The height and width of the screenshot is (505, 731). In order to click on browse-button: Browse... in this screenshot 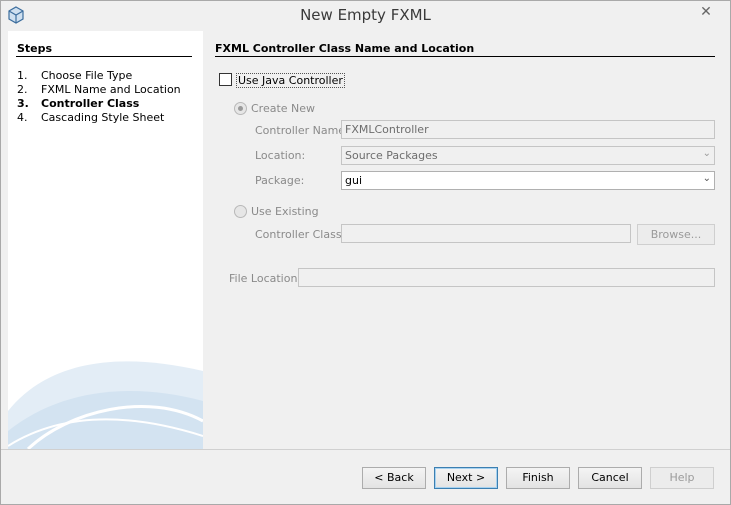, I will do `click(676, 234)`.